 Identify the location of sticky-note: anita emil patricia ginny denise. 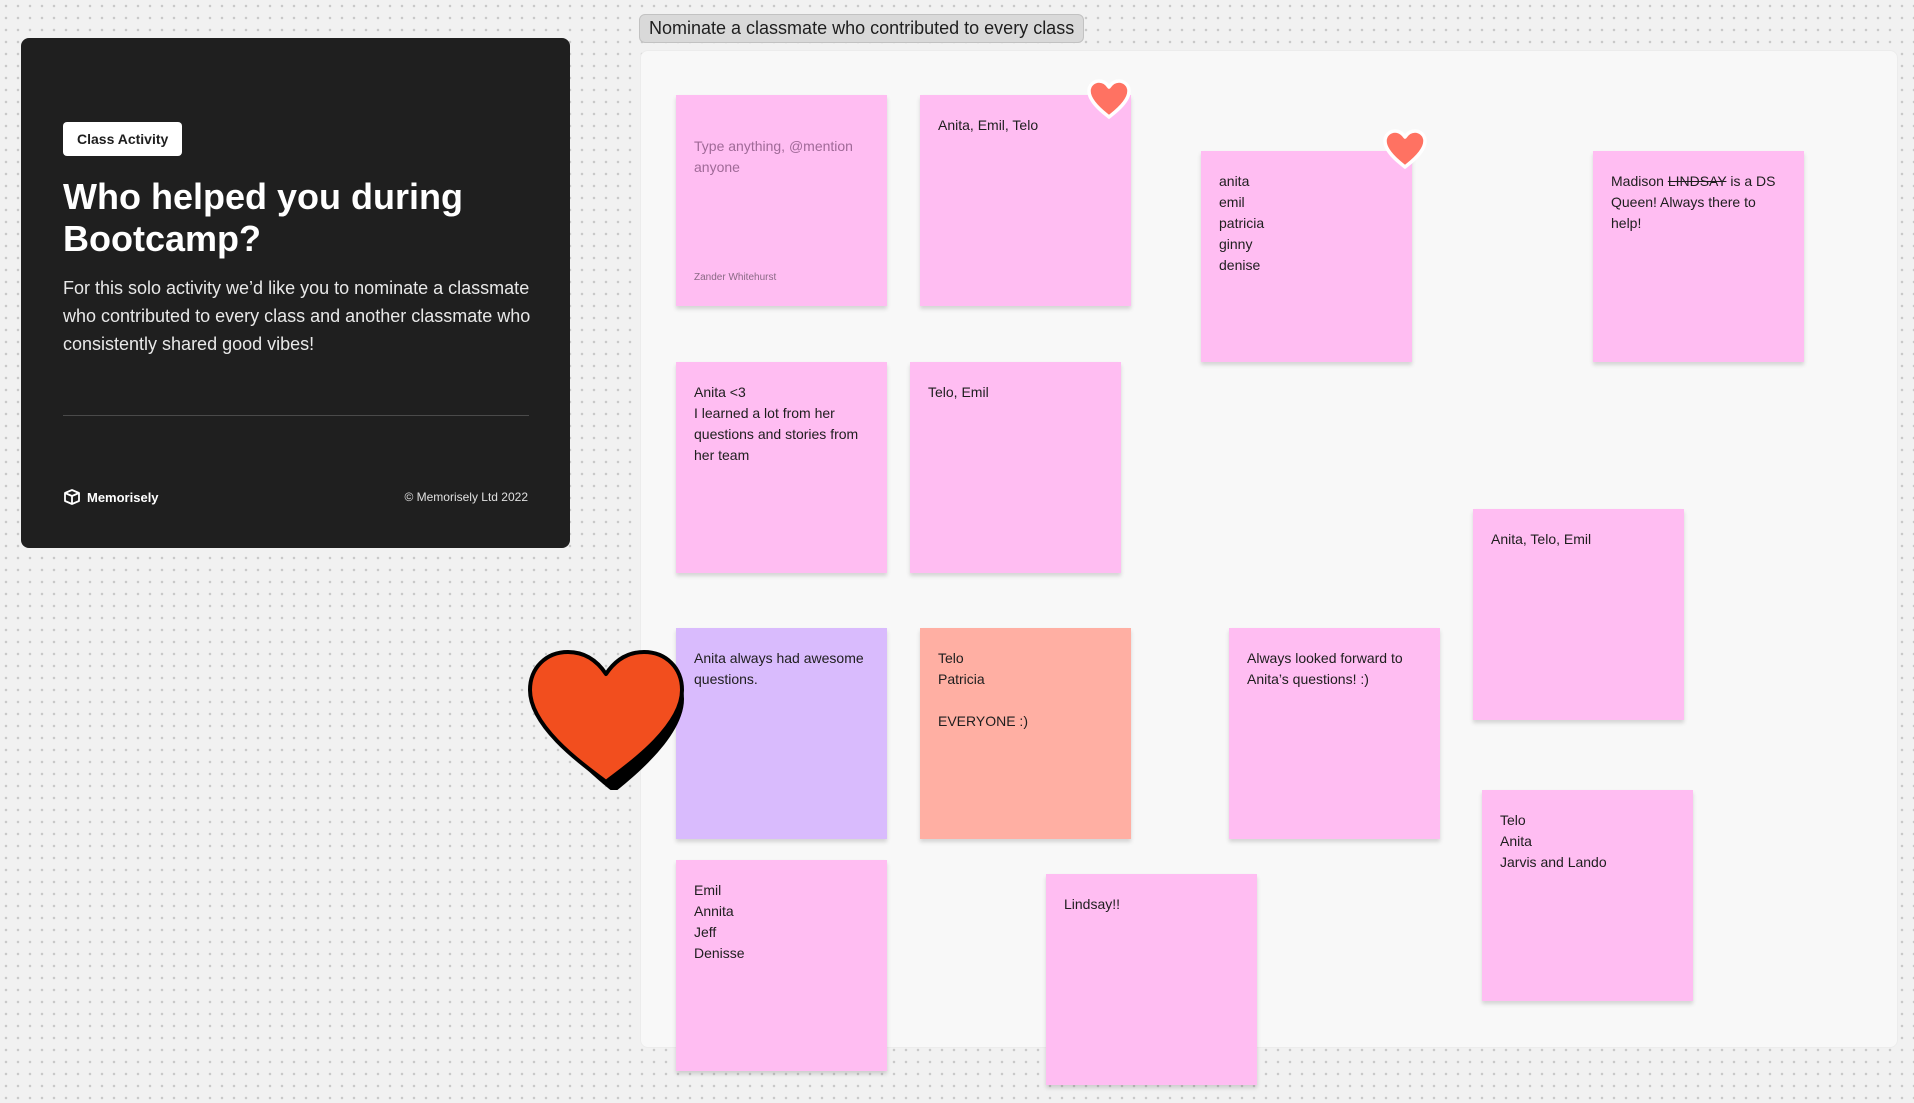
(1306, 256).